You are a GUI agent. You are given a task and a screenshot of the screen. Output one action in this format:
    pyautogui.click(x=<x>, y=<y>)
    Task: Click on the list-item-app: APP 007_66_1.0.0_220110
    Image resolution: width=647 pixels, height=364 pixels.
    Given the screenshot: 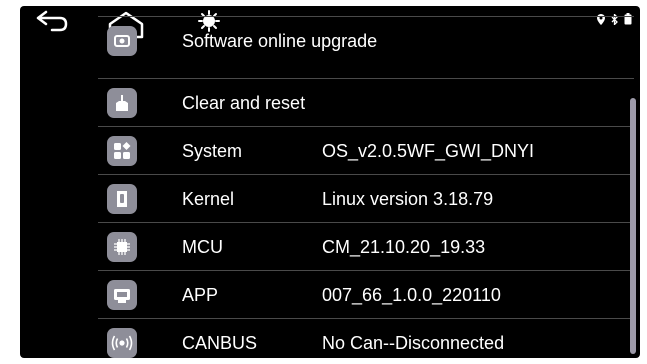 What is the action you would take?
    pyautogui.click(x=366, y=294)
    